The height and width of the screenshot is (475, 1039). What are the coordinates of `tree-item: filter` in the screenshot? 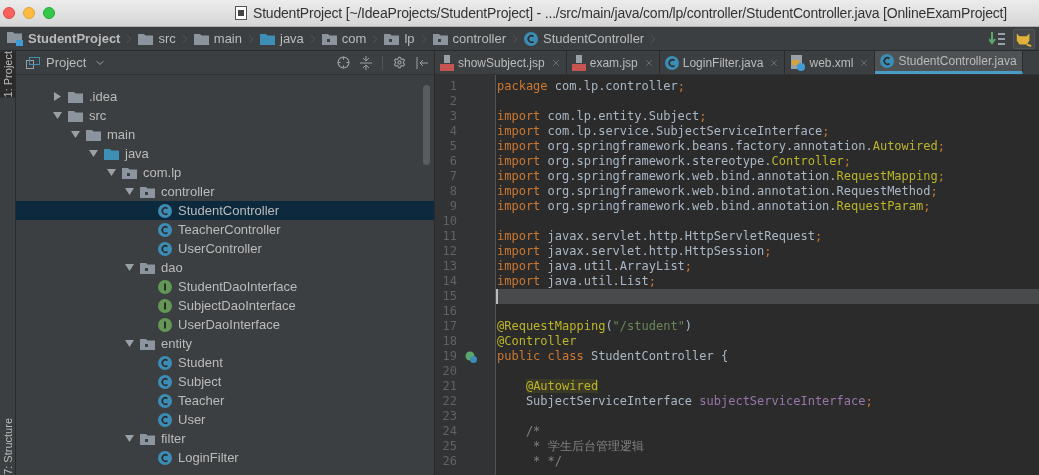 It's located at (225, 438).